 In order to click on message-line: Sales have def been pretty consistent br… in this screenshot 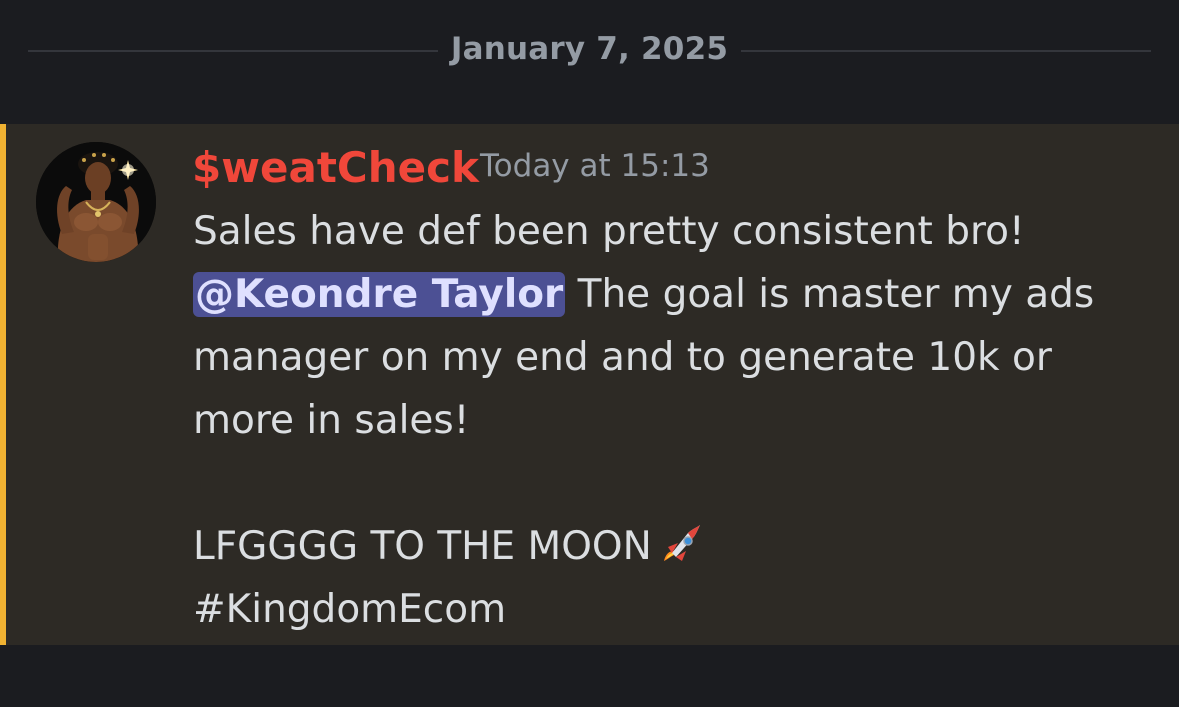, I will do `click(609, 231)`.